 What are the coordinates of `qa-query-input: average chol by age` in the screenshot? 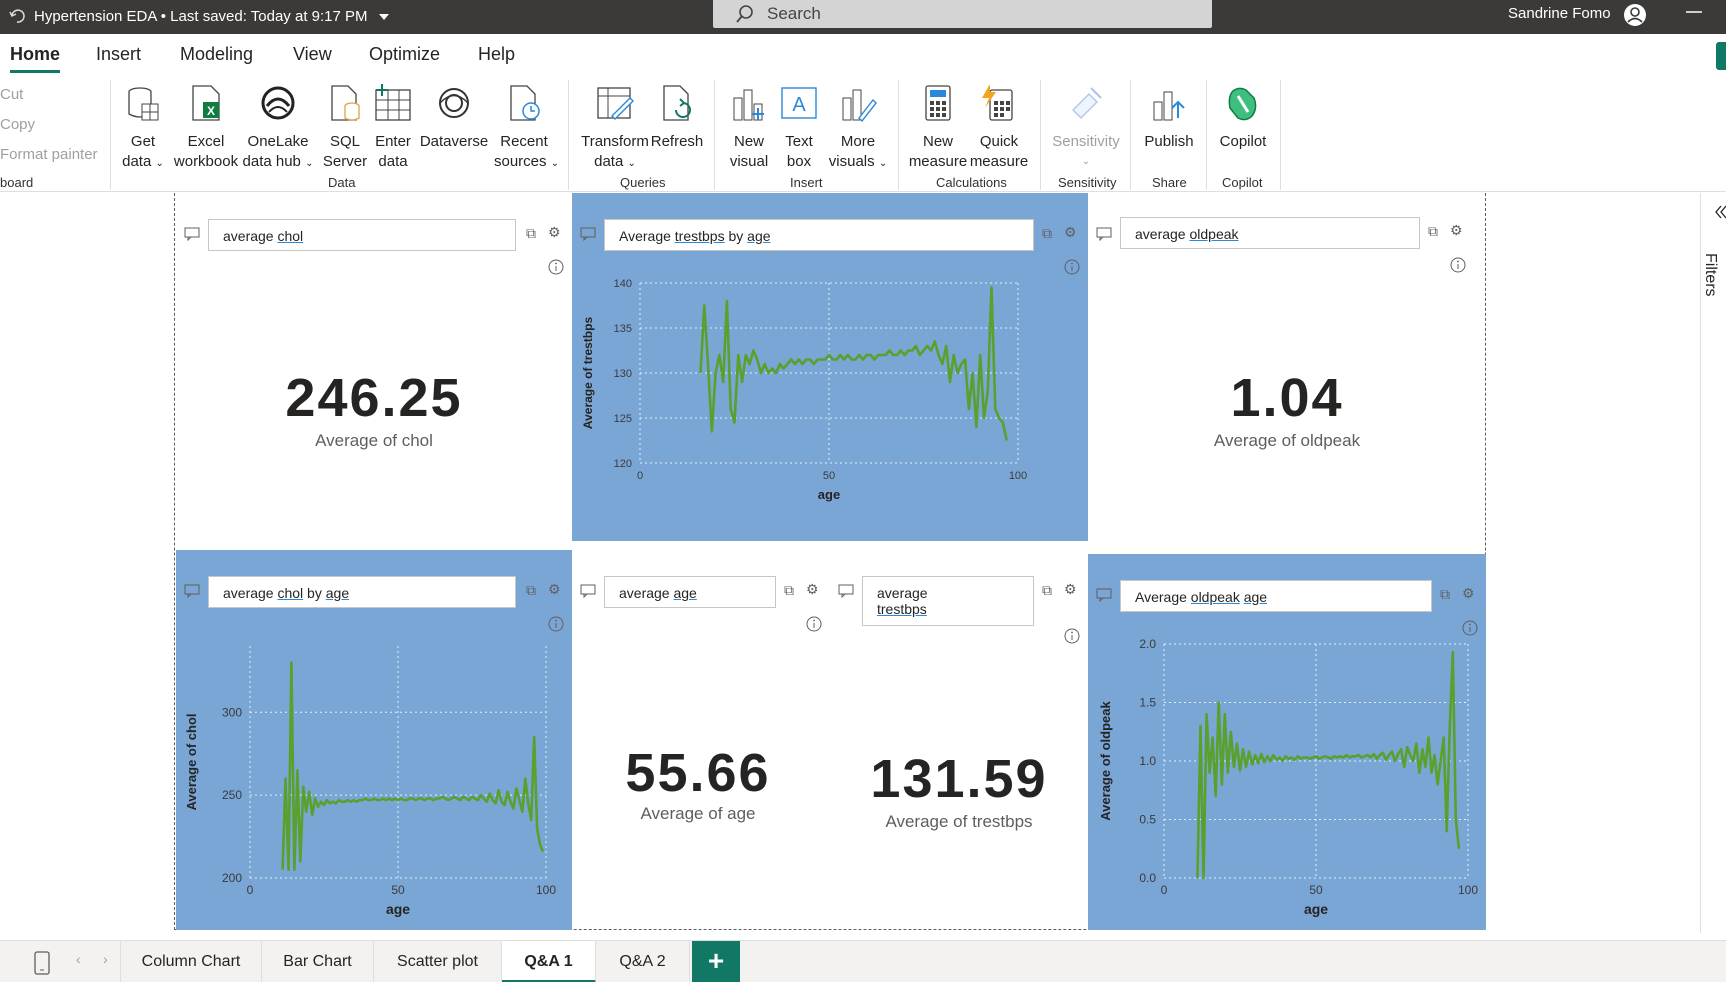 It's located at (362, 592).